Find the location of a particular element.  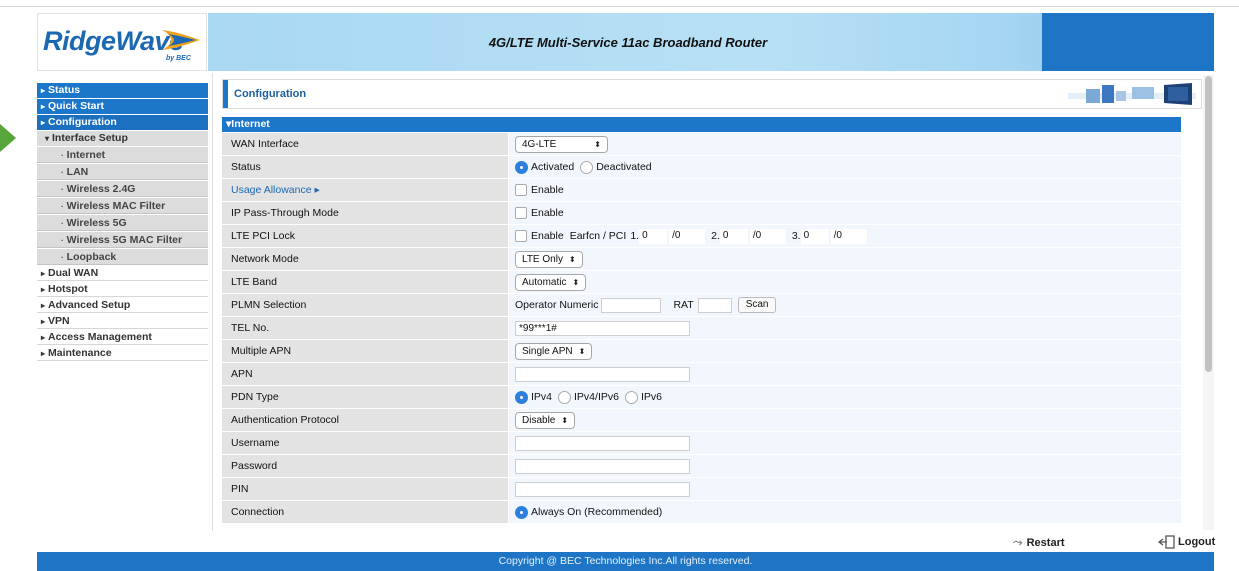

usage-enable-checkbox is located at coordinates (521, 190).